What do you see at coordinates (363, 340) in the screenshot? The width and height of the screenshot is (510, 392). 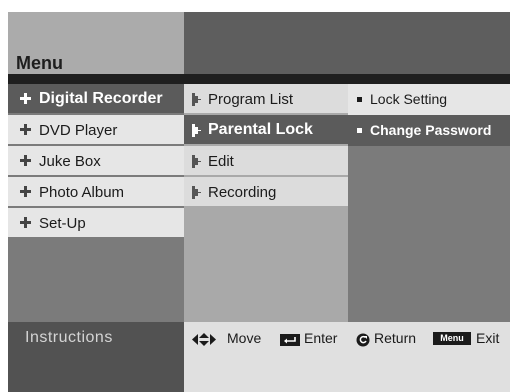 I see `return-icon` at bounding box center [363, 340].